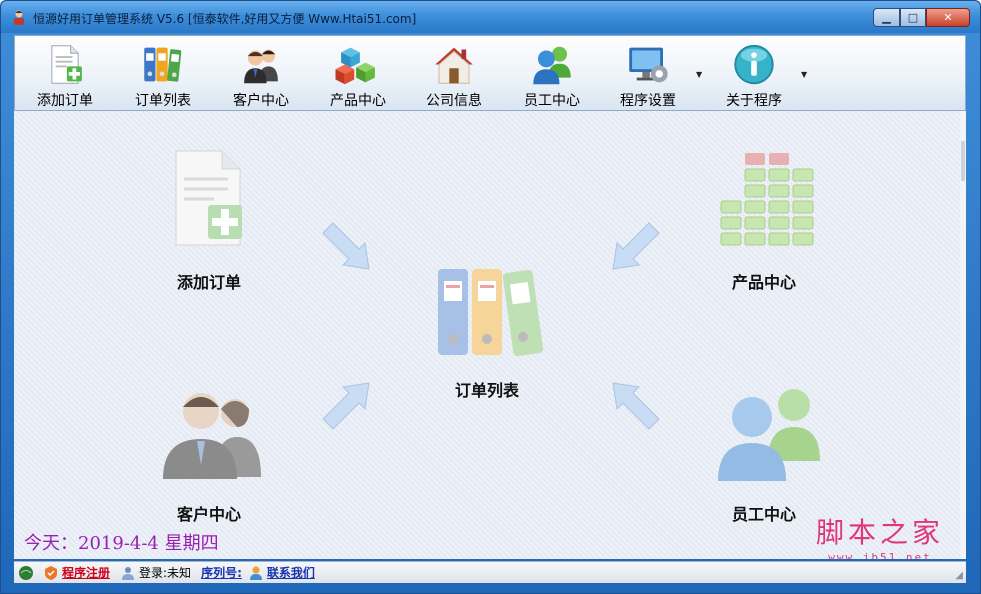  I want to click on watermark-logo: 脚本之家 www.jb51.net, so click(880, 535).